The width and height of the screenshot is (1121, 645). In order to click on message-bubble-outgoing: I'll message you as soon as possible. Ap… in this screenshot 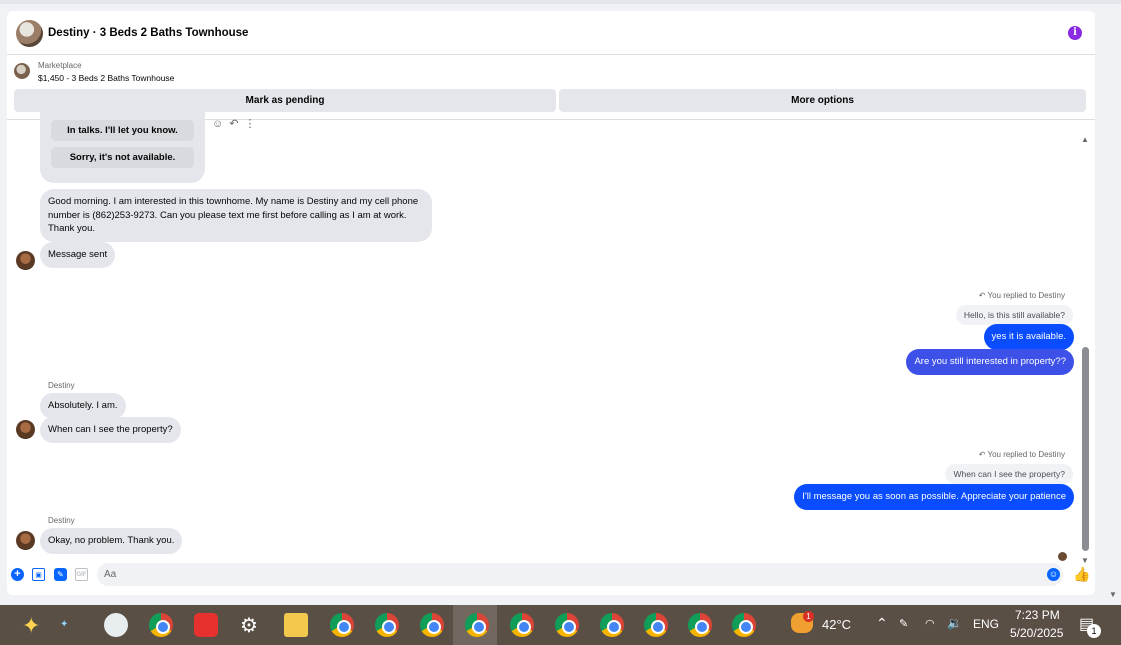, I will do `click(934, 497)`.